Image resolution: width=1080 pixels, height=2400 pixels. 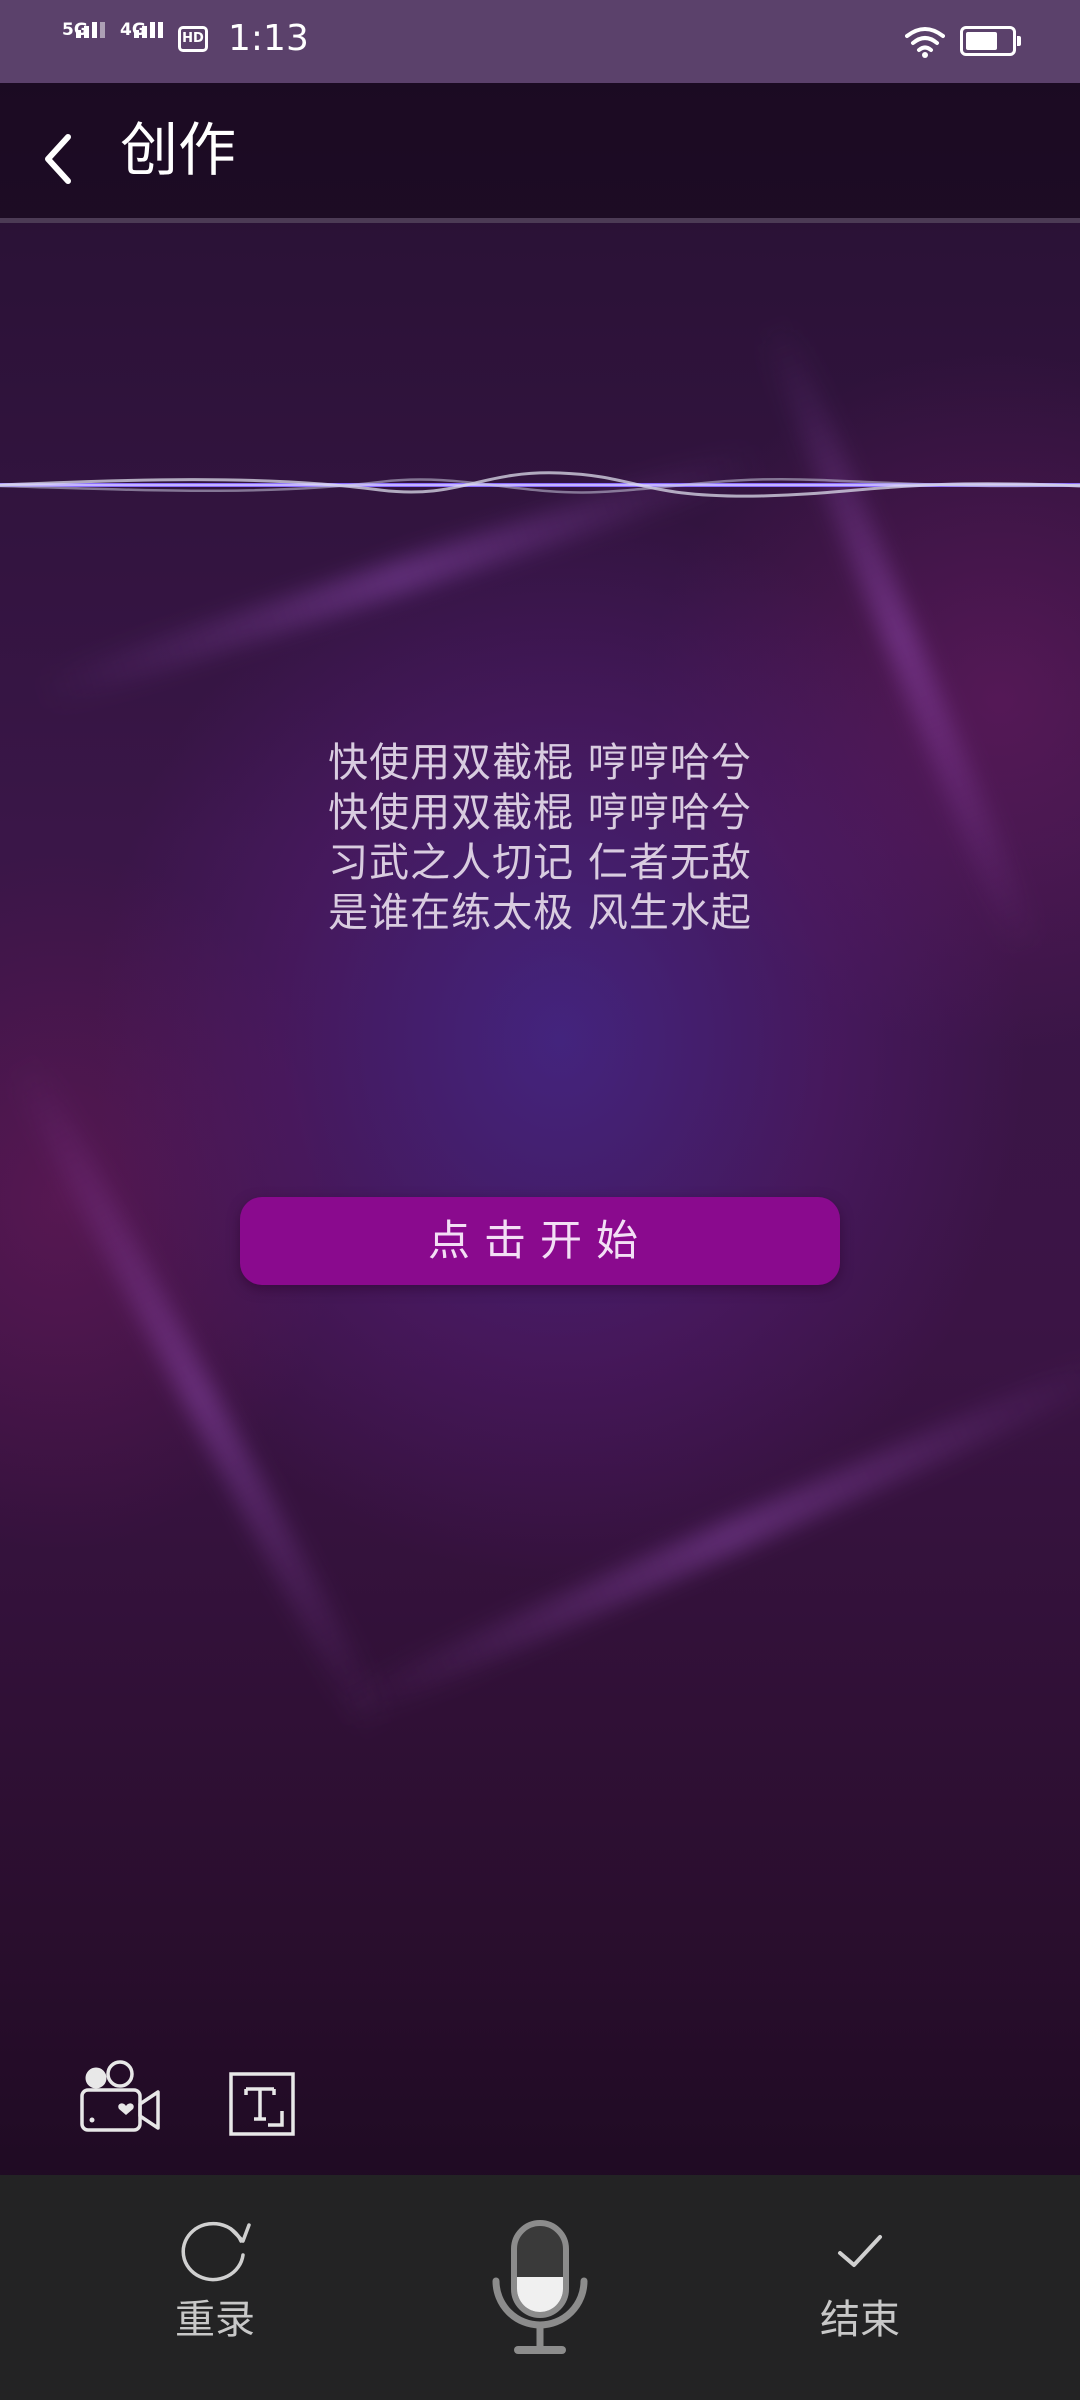 I want to click on rerecord-button: 重录, so click(x=215, y=2280).